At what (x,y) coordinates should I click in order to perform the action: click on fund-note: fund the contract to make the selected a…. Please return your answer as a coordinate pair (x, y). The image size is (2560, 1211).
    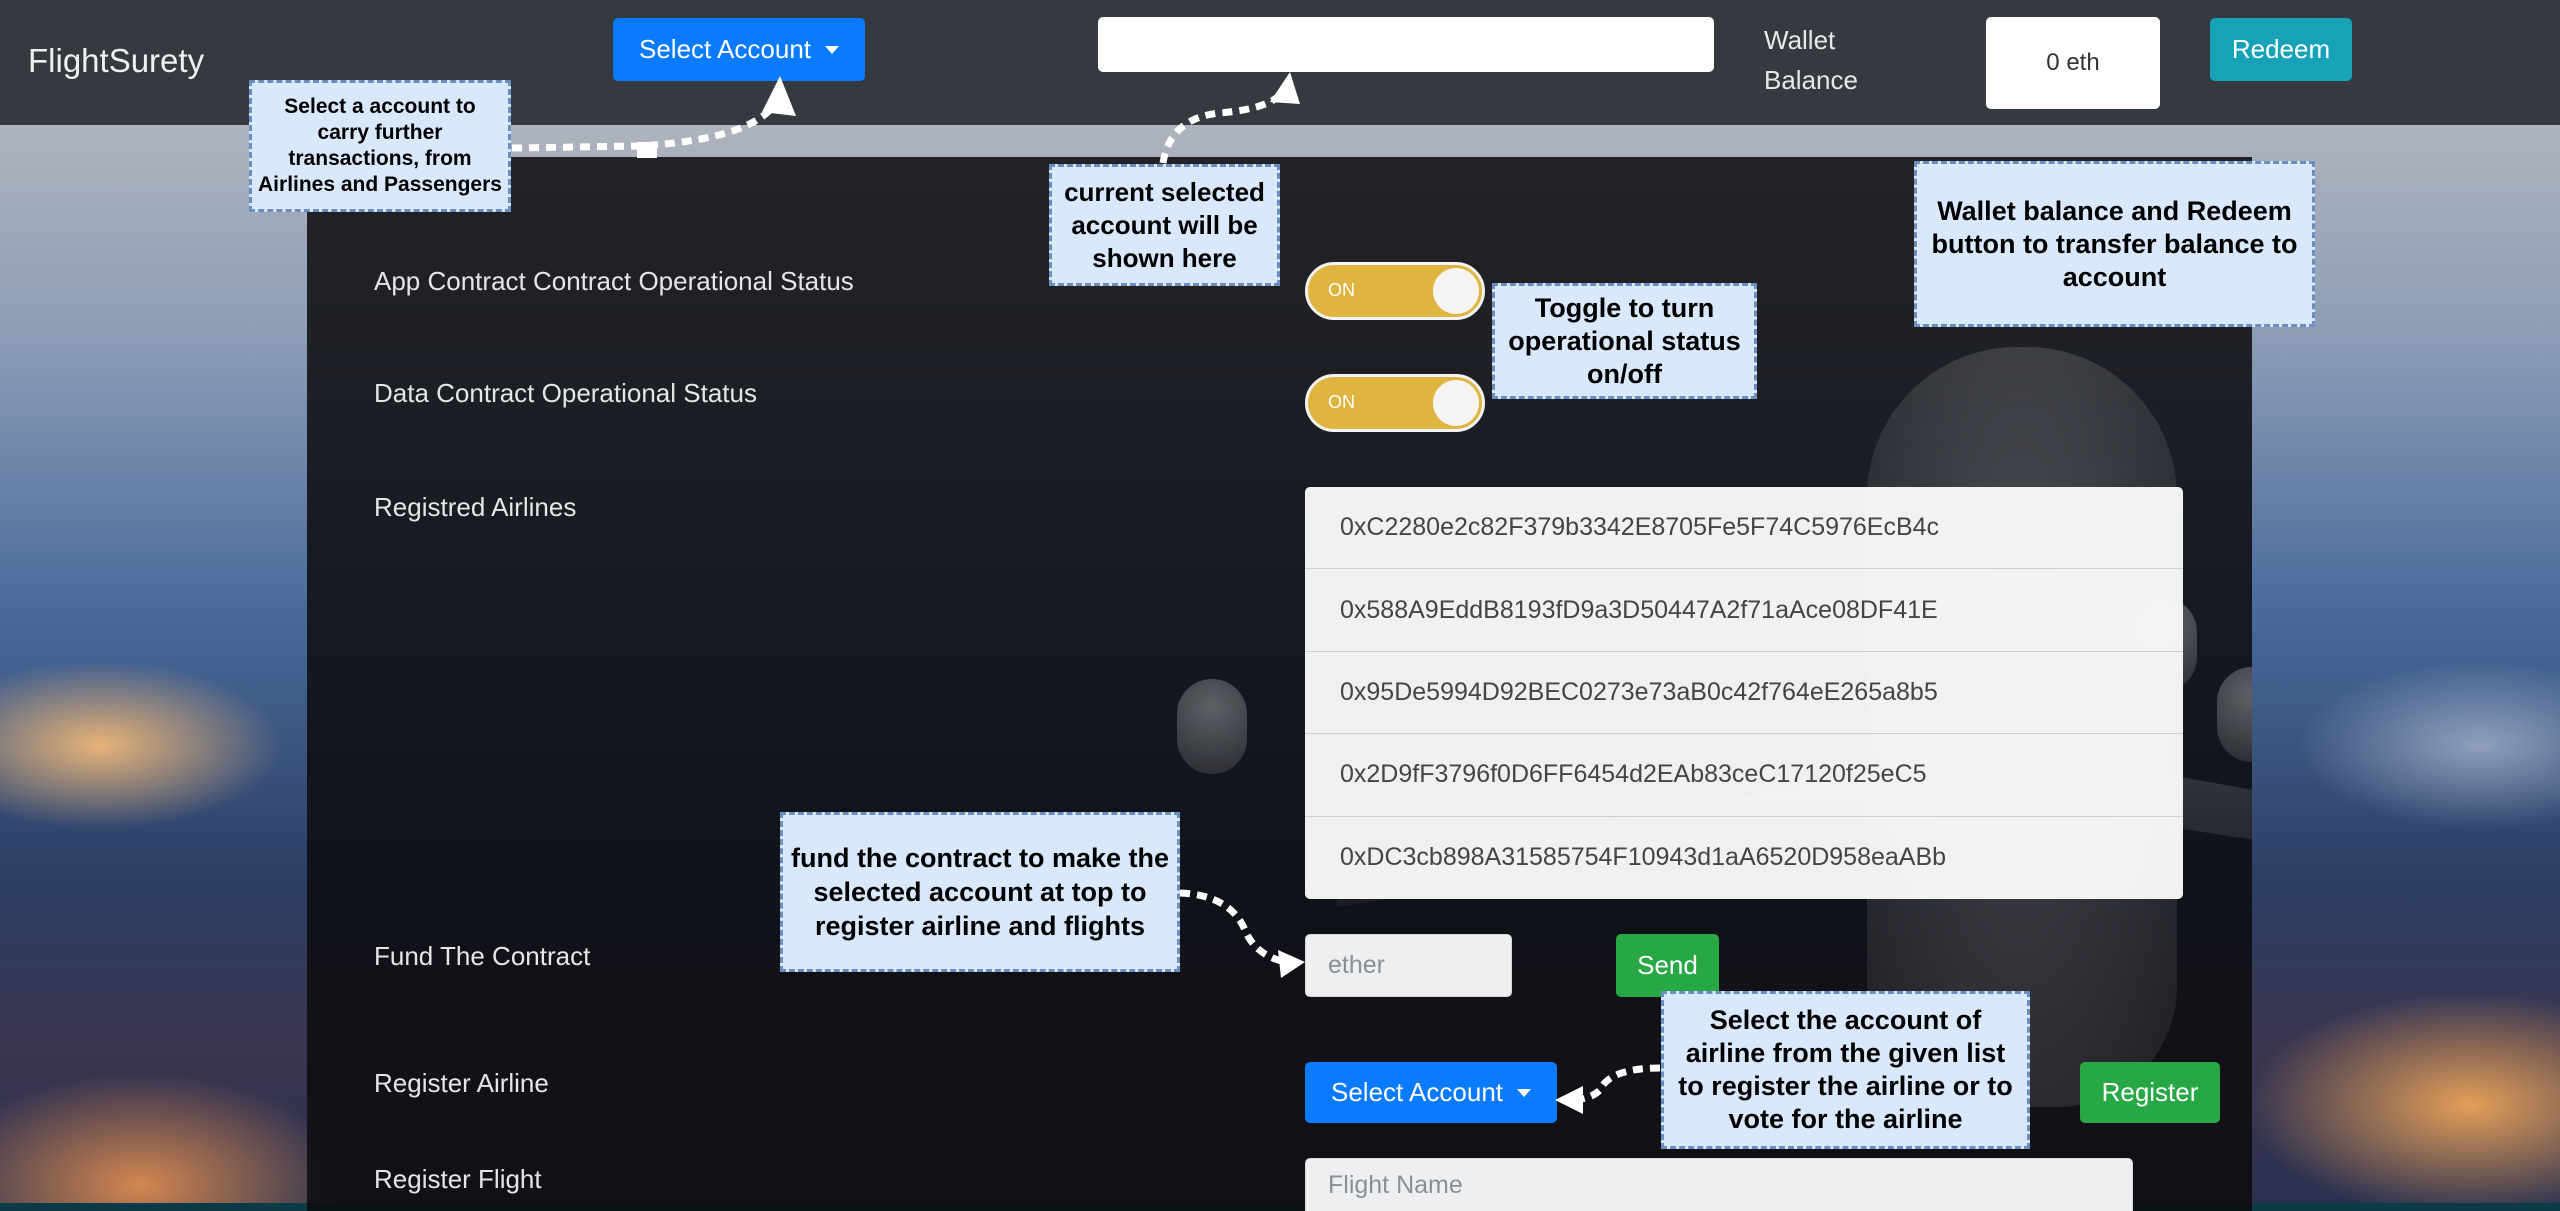
    Looking at the image, I should click on (980, 892).